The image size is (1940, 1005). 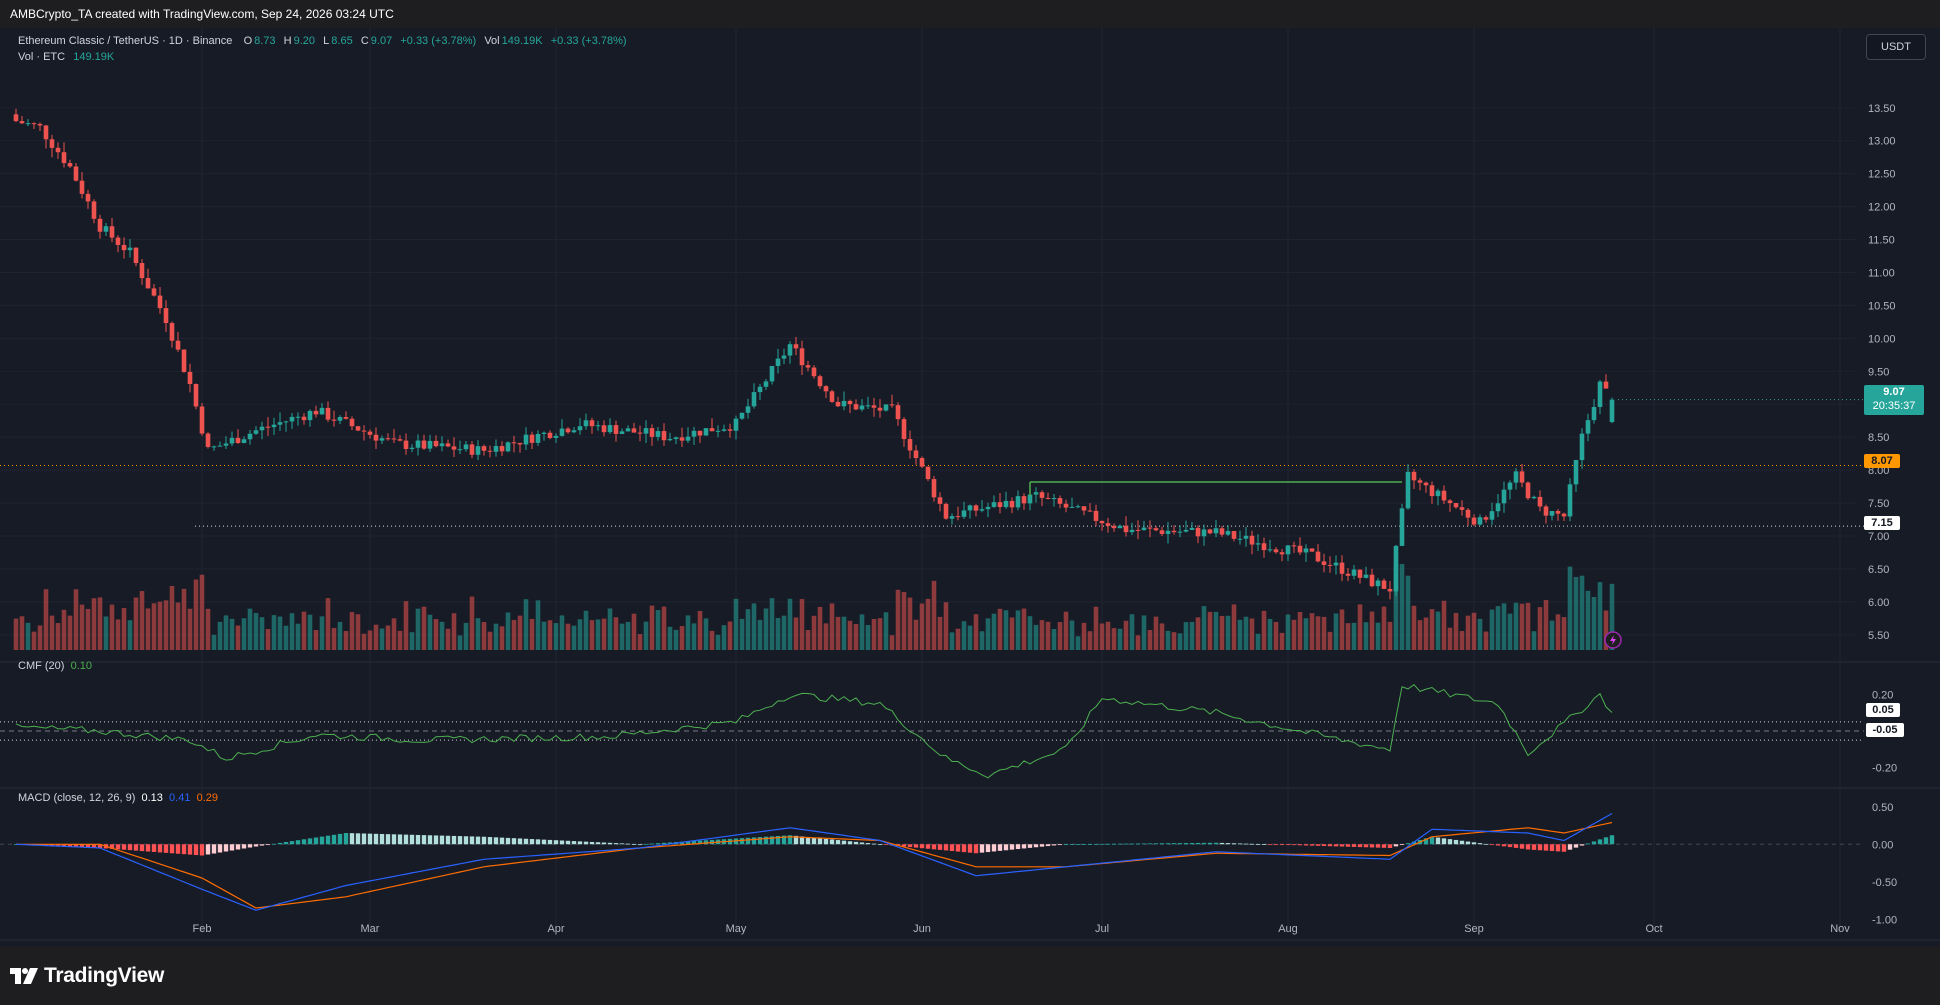 I want to click on vol-change-value: +0.33 (+3.78%), so click(x=588, y=41).